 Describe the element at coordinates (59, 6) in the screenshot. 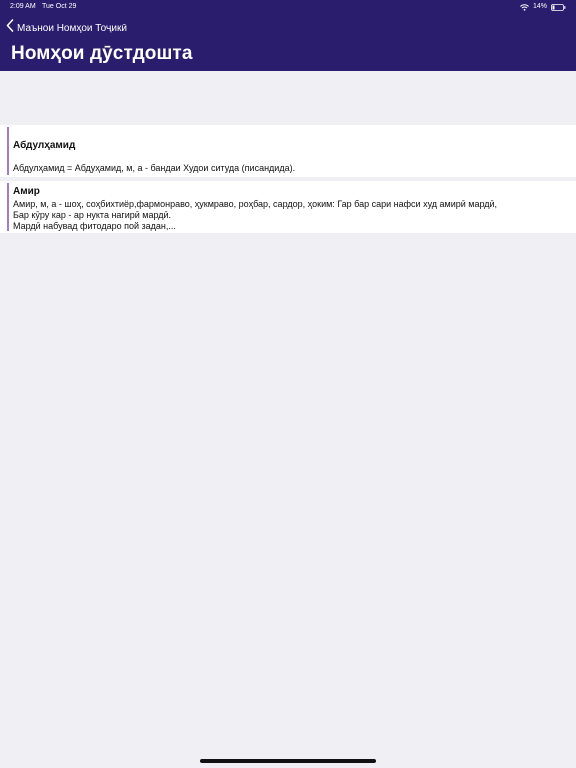

I see `status-date: Tue Oct 29` at that location.